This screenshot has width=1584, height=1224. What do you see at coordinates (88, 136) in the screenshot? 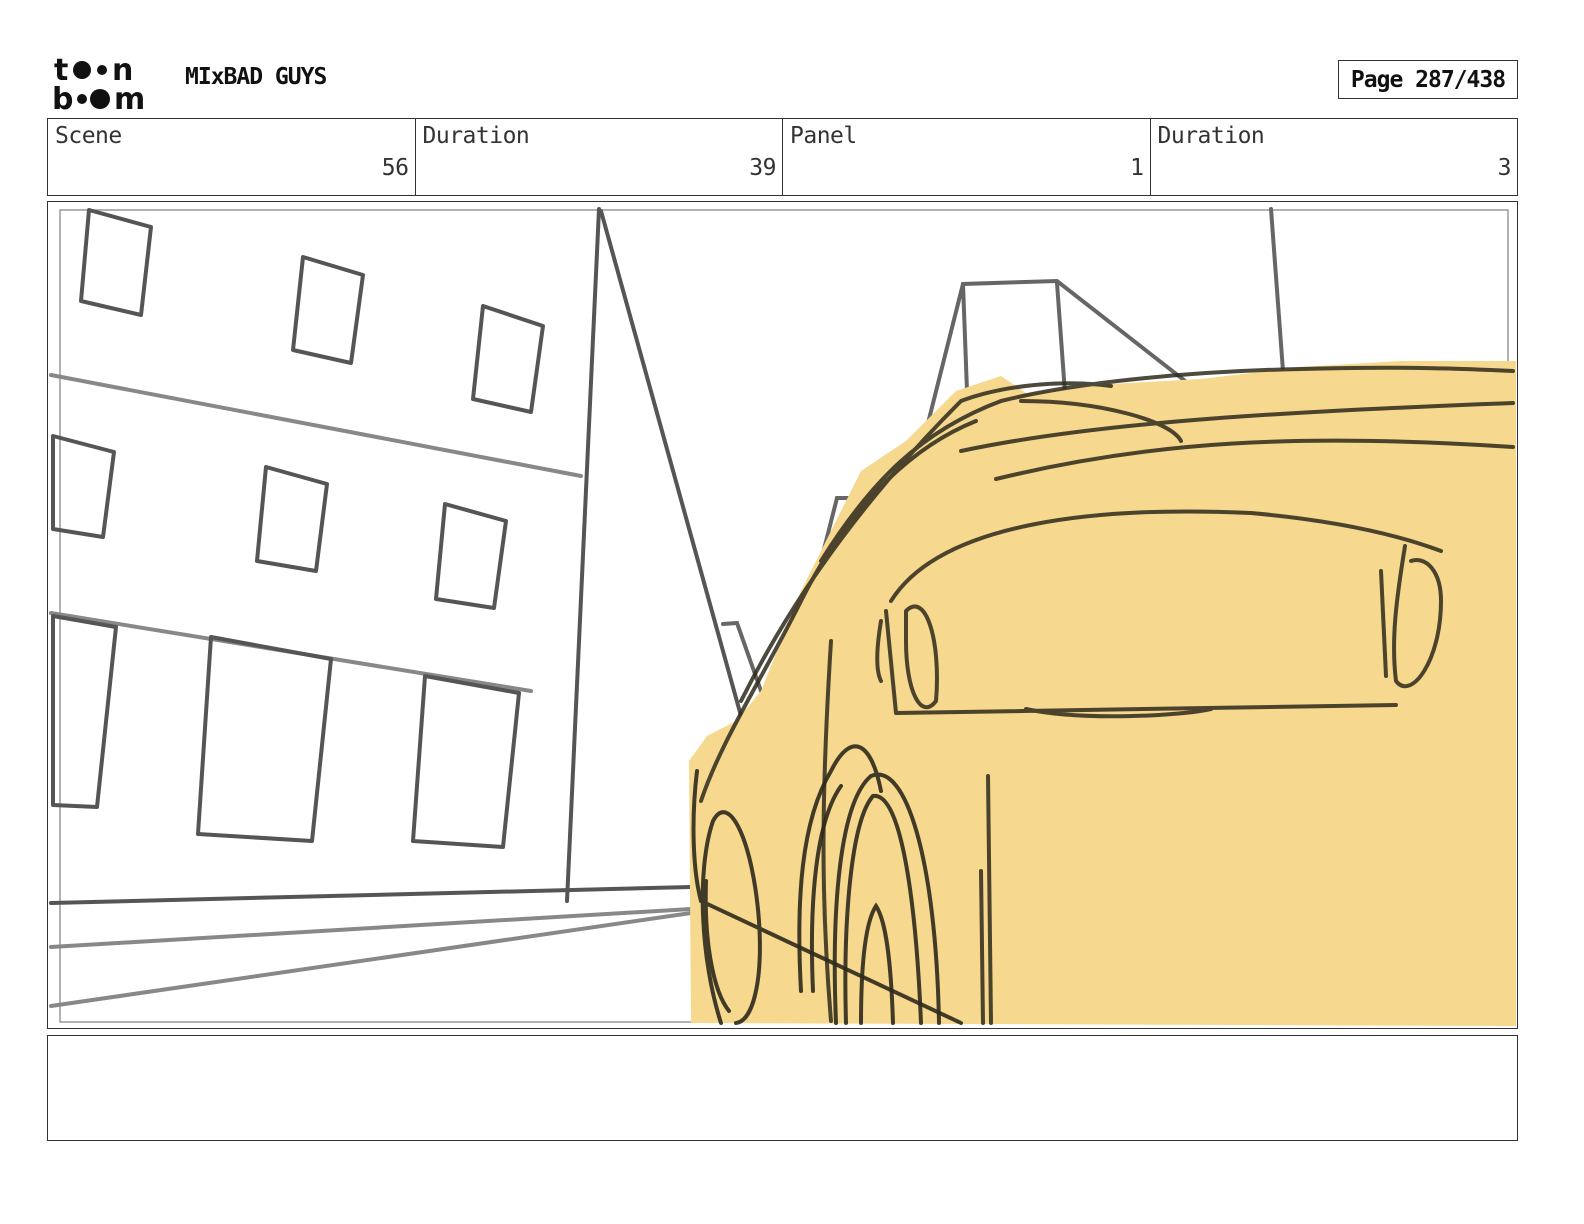
I see `scene-label: Scene` at bounding box center [88, 136].